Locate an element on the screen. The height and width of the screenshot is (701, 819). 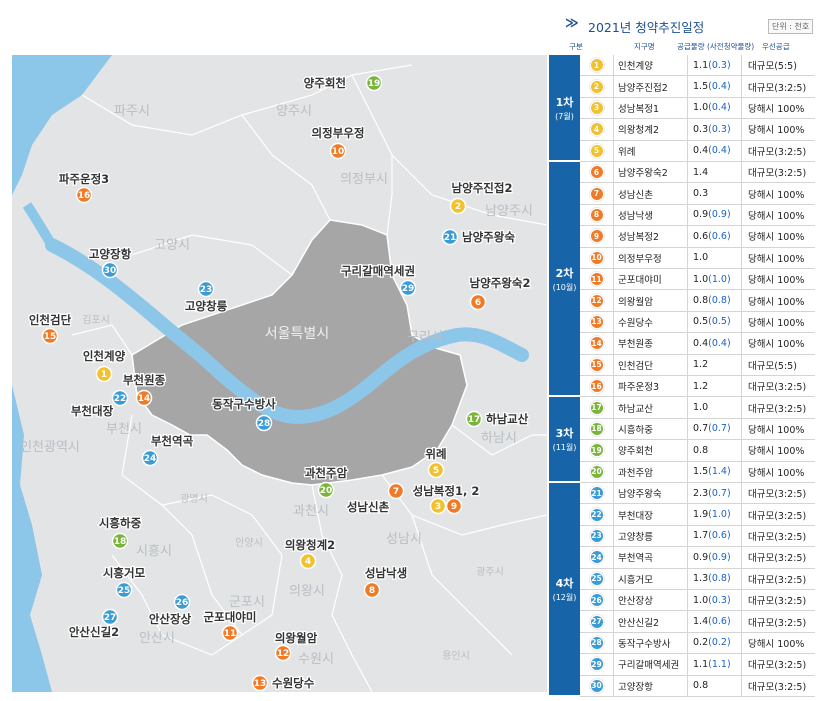
supply-cell: 1.9(1.0) is located at coordinates (715, 514).